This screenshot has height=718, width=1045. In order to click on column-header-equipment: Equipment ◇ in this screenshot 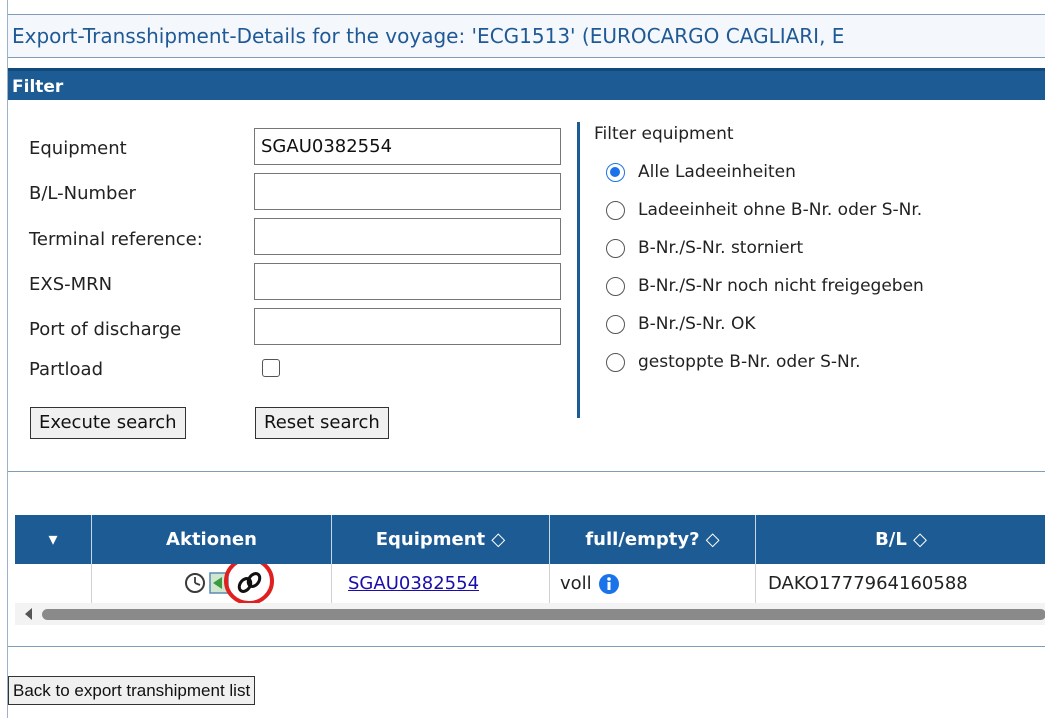, I will do `click(441, 539)`.